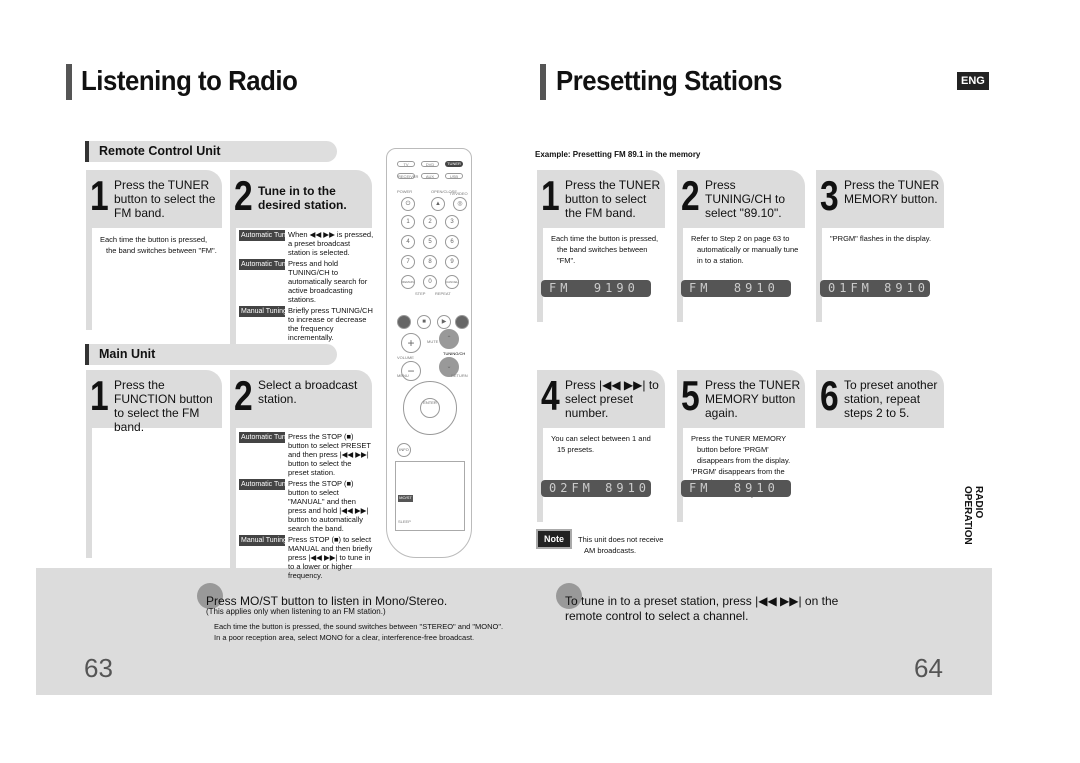 The image size is (1080, 763). What do you see at coordinates (829, 195) in the screenshot?
I see `step-number: 3` at bounding box center [829, 195].